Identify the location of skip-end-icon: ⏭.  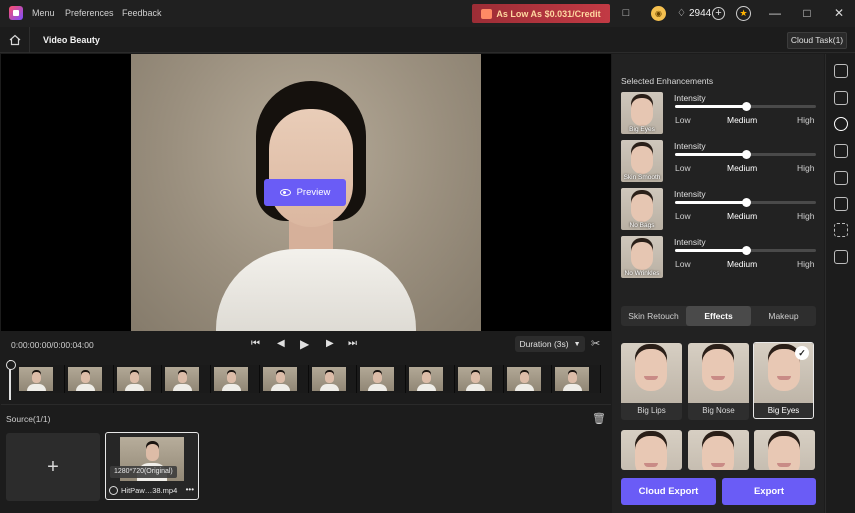
(352, 343).